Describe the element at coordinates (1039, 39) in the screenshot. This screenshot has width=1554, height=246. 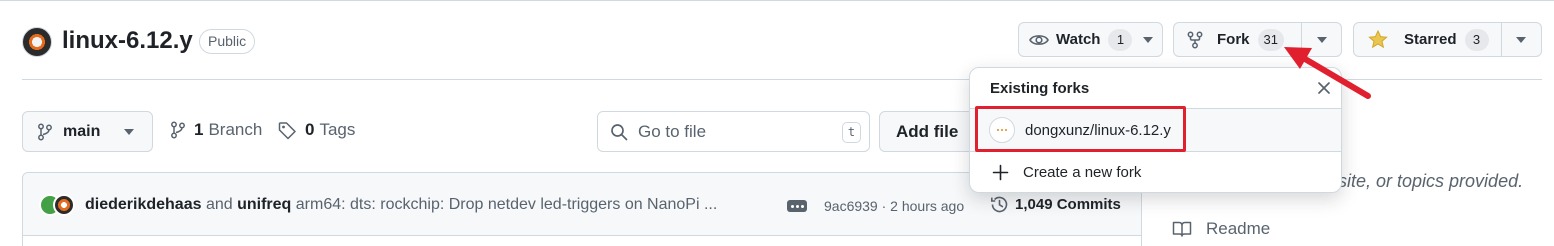
I see `eye-icon` at that location.